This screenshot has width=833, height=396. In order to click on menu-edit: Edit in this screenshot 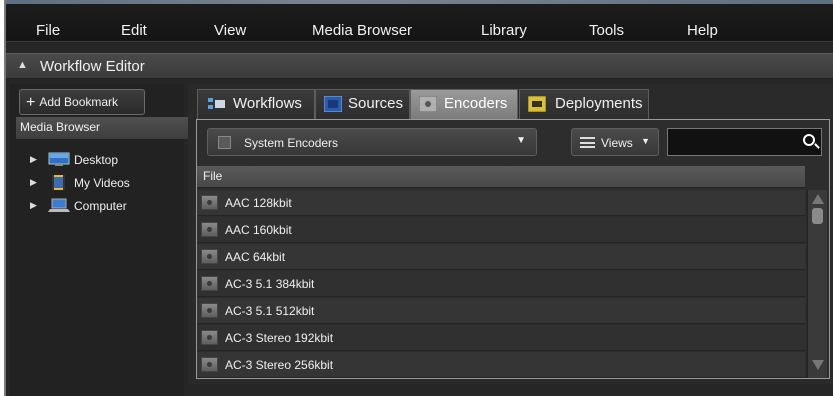, I will do `click(134, 30)`.